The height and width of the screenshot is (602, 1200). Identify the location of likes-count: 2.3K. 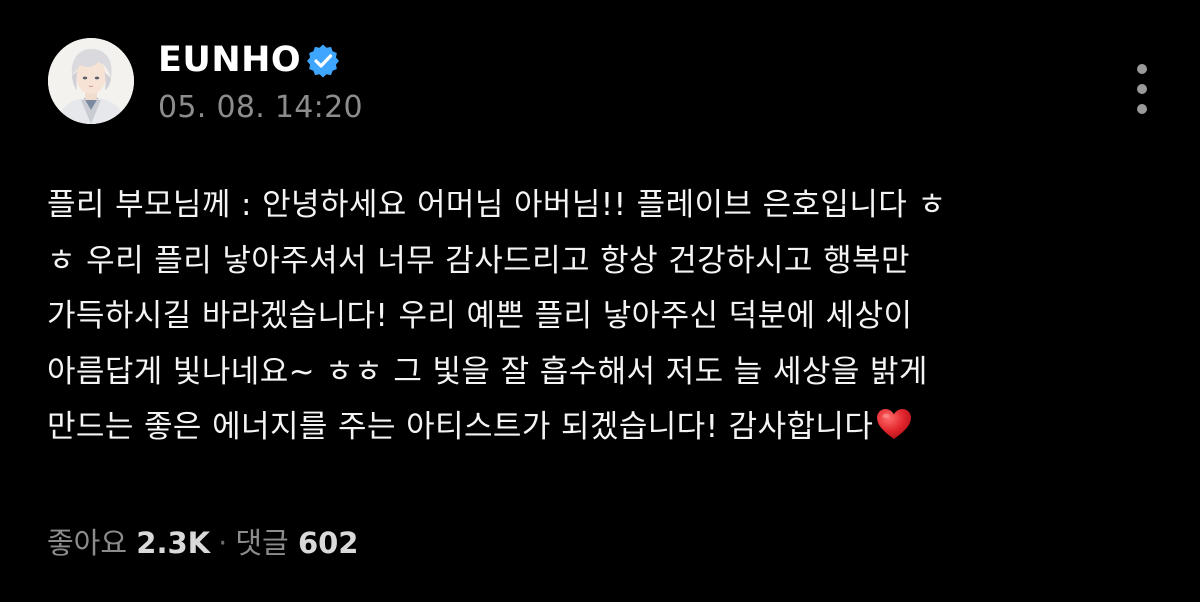
(173, 543).